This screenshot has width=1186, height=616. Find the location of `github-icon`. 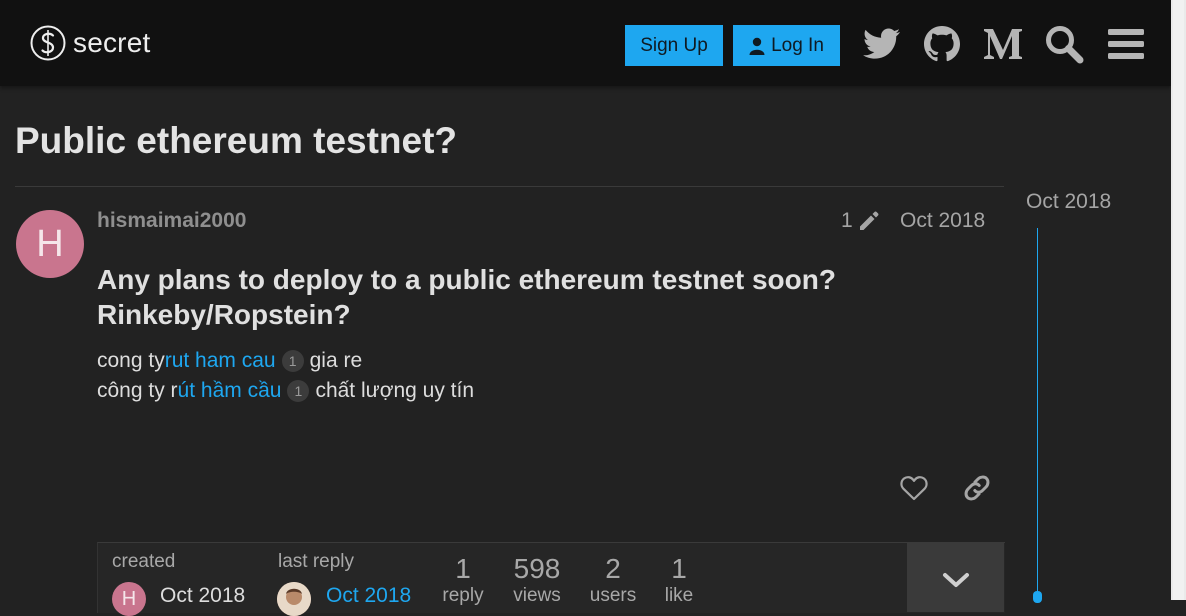

github-icon is located at coordinates (942, 44).